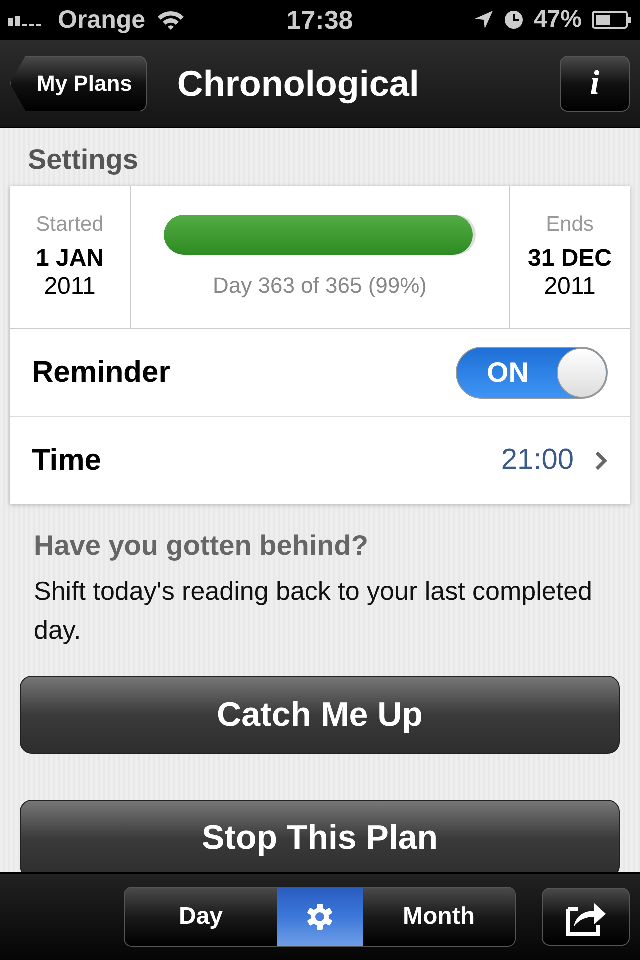 Image resolution: width=640 pixels, height=960 pixels. I want to click on start-year: 2011, so click(70, 287).